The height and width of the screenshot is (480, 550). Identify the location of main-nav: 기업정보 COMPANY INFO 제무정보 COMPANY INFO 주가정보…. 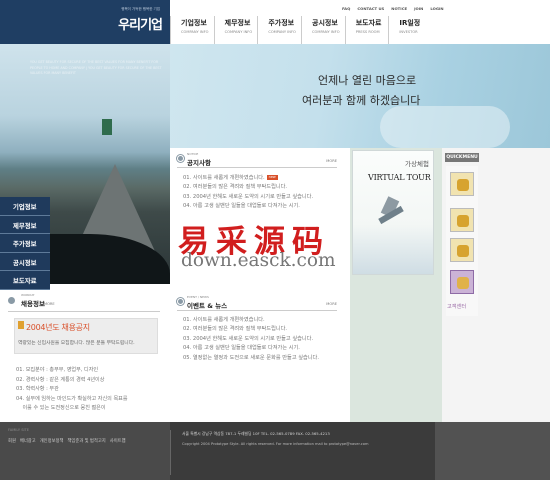
(301, 30).